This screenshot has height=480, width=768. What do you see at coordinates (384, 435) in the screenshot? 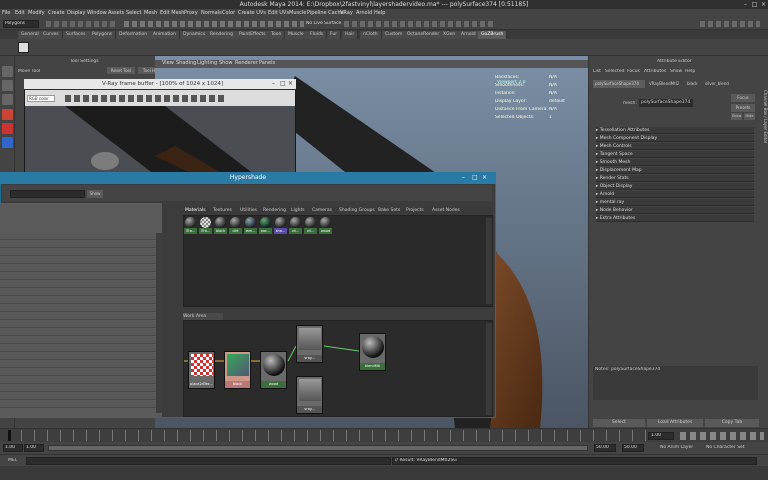
I see `time-slider: 1.00` at bounding box center [384, 435].